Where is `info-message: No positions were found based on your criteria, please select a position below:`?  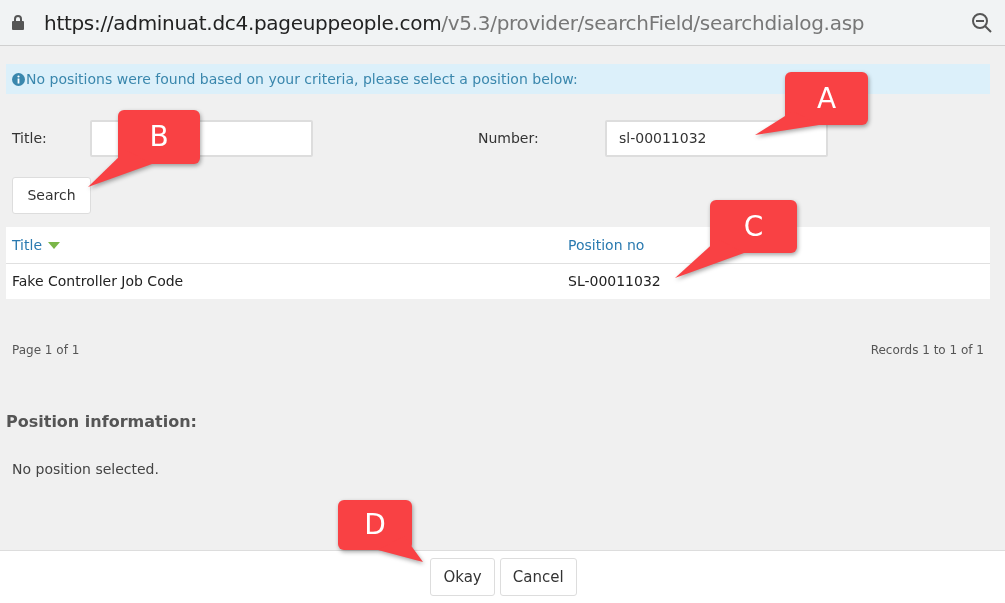
info-message: No positions were found based on your criteria, please select a position below: is located at coordinates (302, 79).